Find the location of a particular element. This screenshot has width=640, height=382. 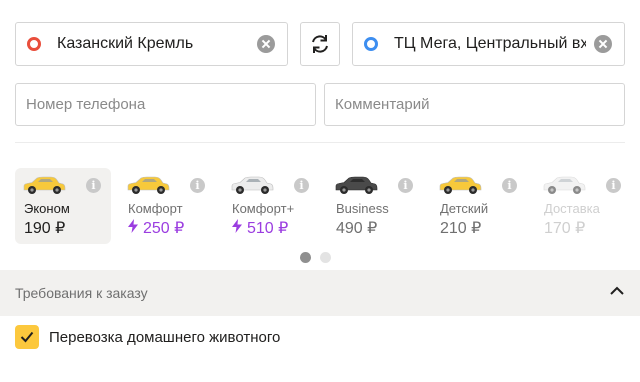

phone-field is located at coordinates (165, 104).